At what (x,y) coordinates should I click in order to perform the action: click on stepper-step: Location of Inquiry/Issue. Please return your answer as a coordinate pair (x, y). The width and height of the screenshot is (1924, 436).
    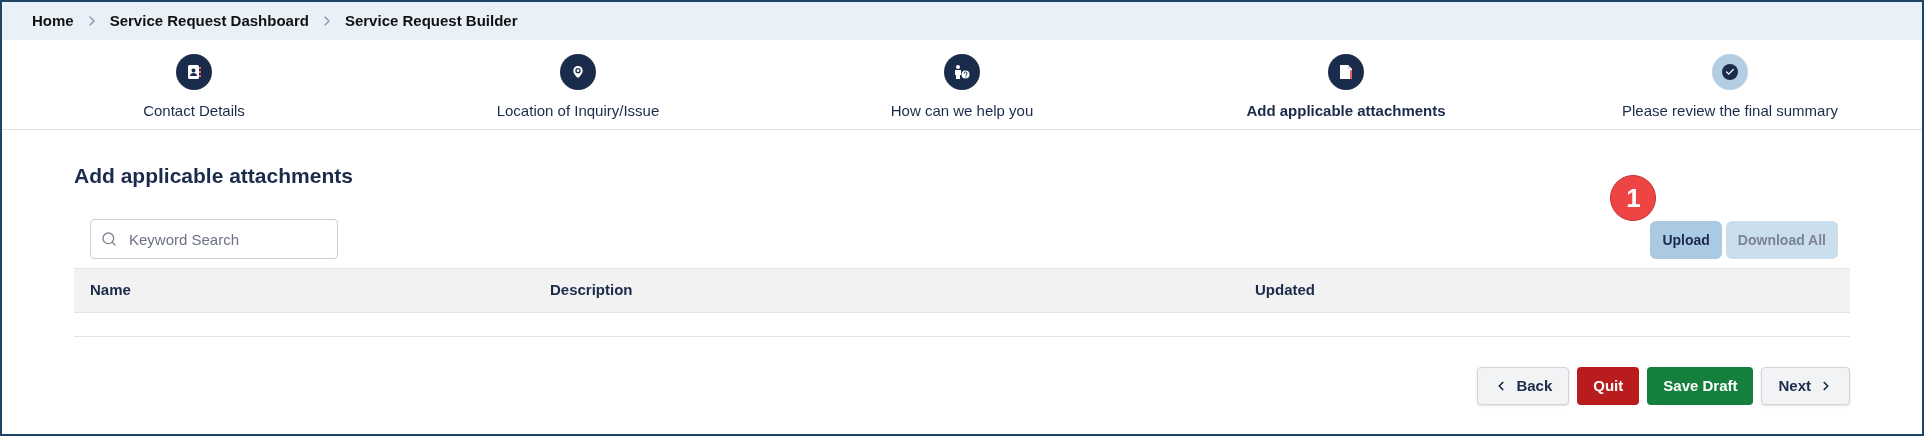
    Looking at the image, I should click on (578, 84).